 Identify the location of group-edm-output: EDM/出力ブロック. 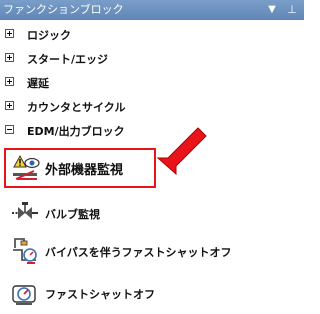
(152, 131).